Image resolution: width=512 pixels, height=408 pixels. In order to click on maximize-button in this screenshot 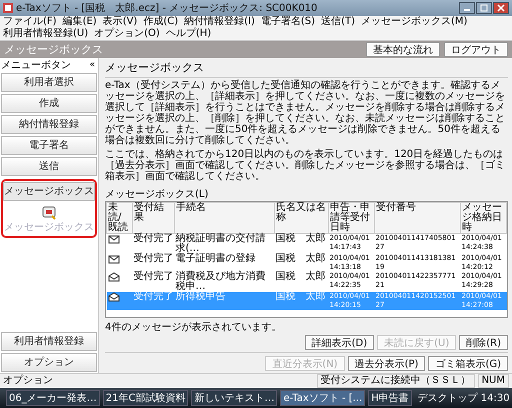, I will do `click(484, 8)`.